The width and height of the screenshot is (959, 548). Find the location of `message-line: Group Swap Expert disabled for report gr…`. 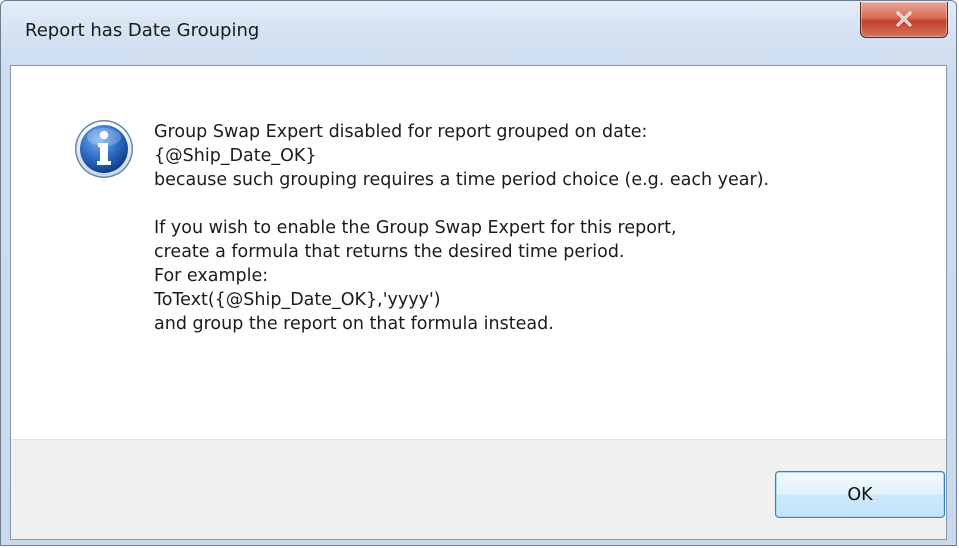

message-line: Group Swap Expert disabled for report gr… is located at coordinates (401, 132).